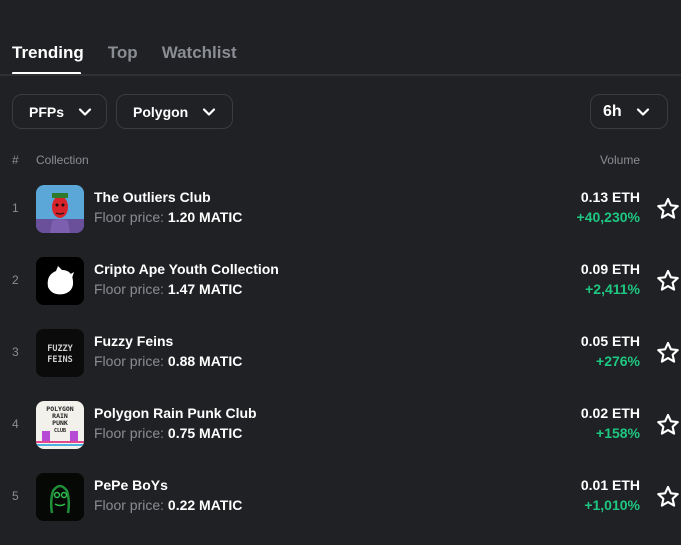  I want to click on volume-value: 0.01 ETH, so click(610, 485).